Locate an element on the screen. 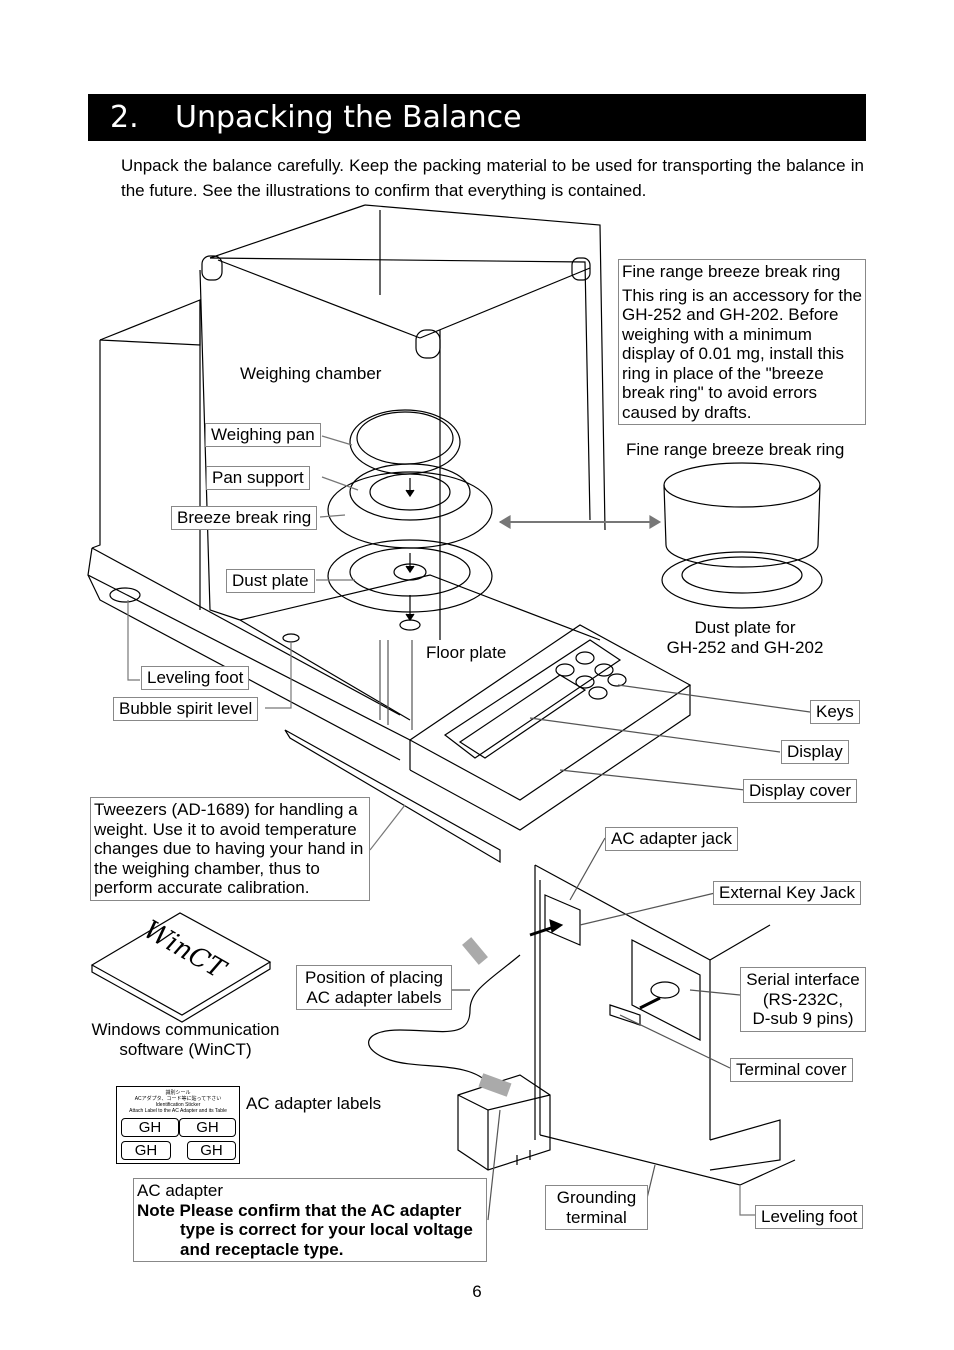 This screenshot has height=1350, width=954. label-dust-plate-for-line2: GH-252 and GH-202 is located at coordinates (745, 647).